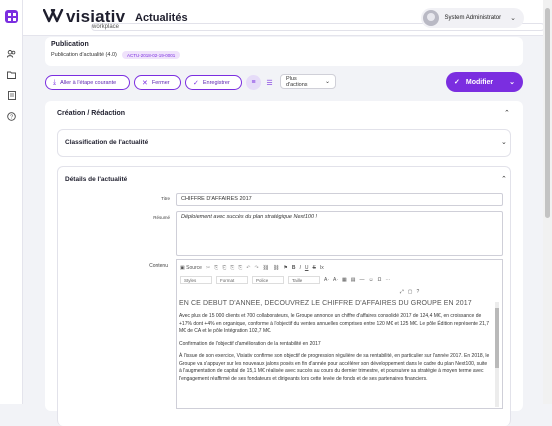 The height and width of the screenshot is (426, 552). I want to click on list-icon: ≡, so click(253, 82).